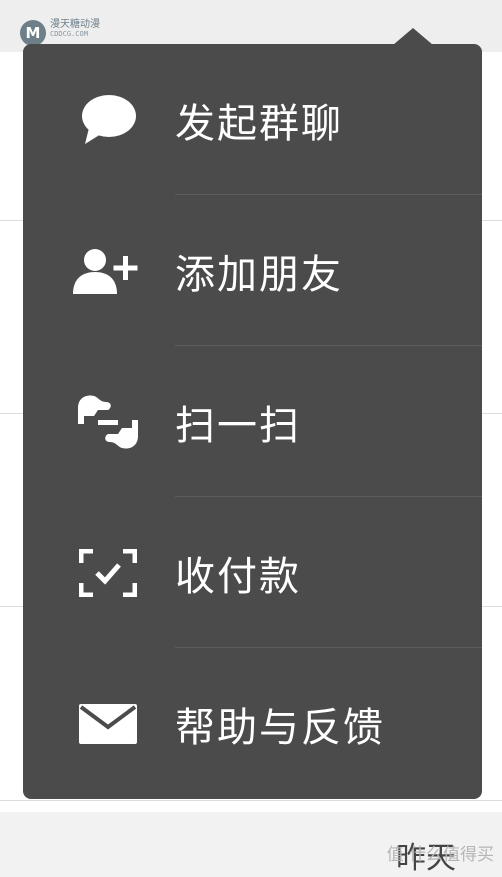 The height and width of the screenshot is (877, 502). I want to click on site-name: 漫天糖动漫, so click(75, 24).